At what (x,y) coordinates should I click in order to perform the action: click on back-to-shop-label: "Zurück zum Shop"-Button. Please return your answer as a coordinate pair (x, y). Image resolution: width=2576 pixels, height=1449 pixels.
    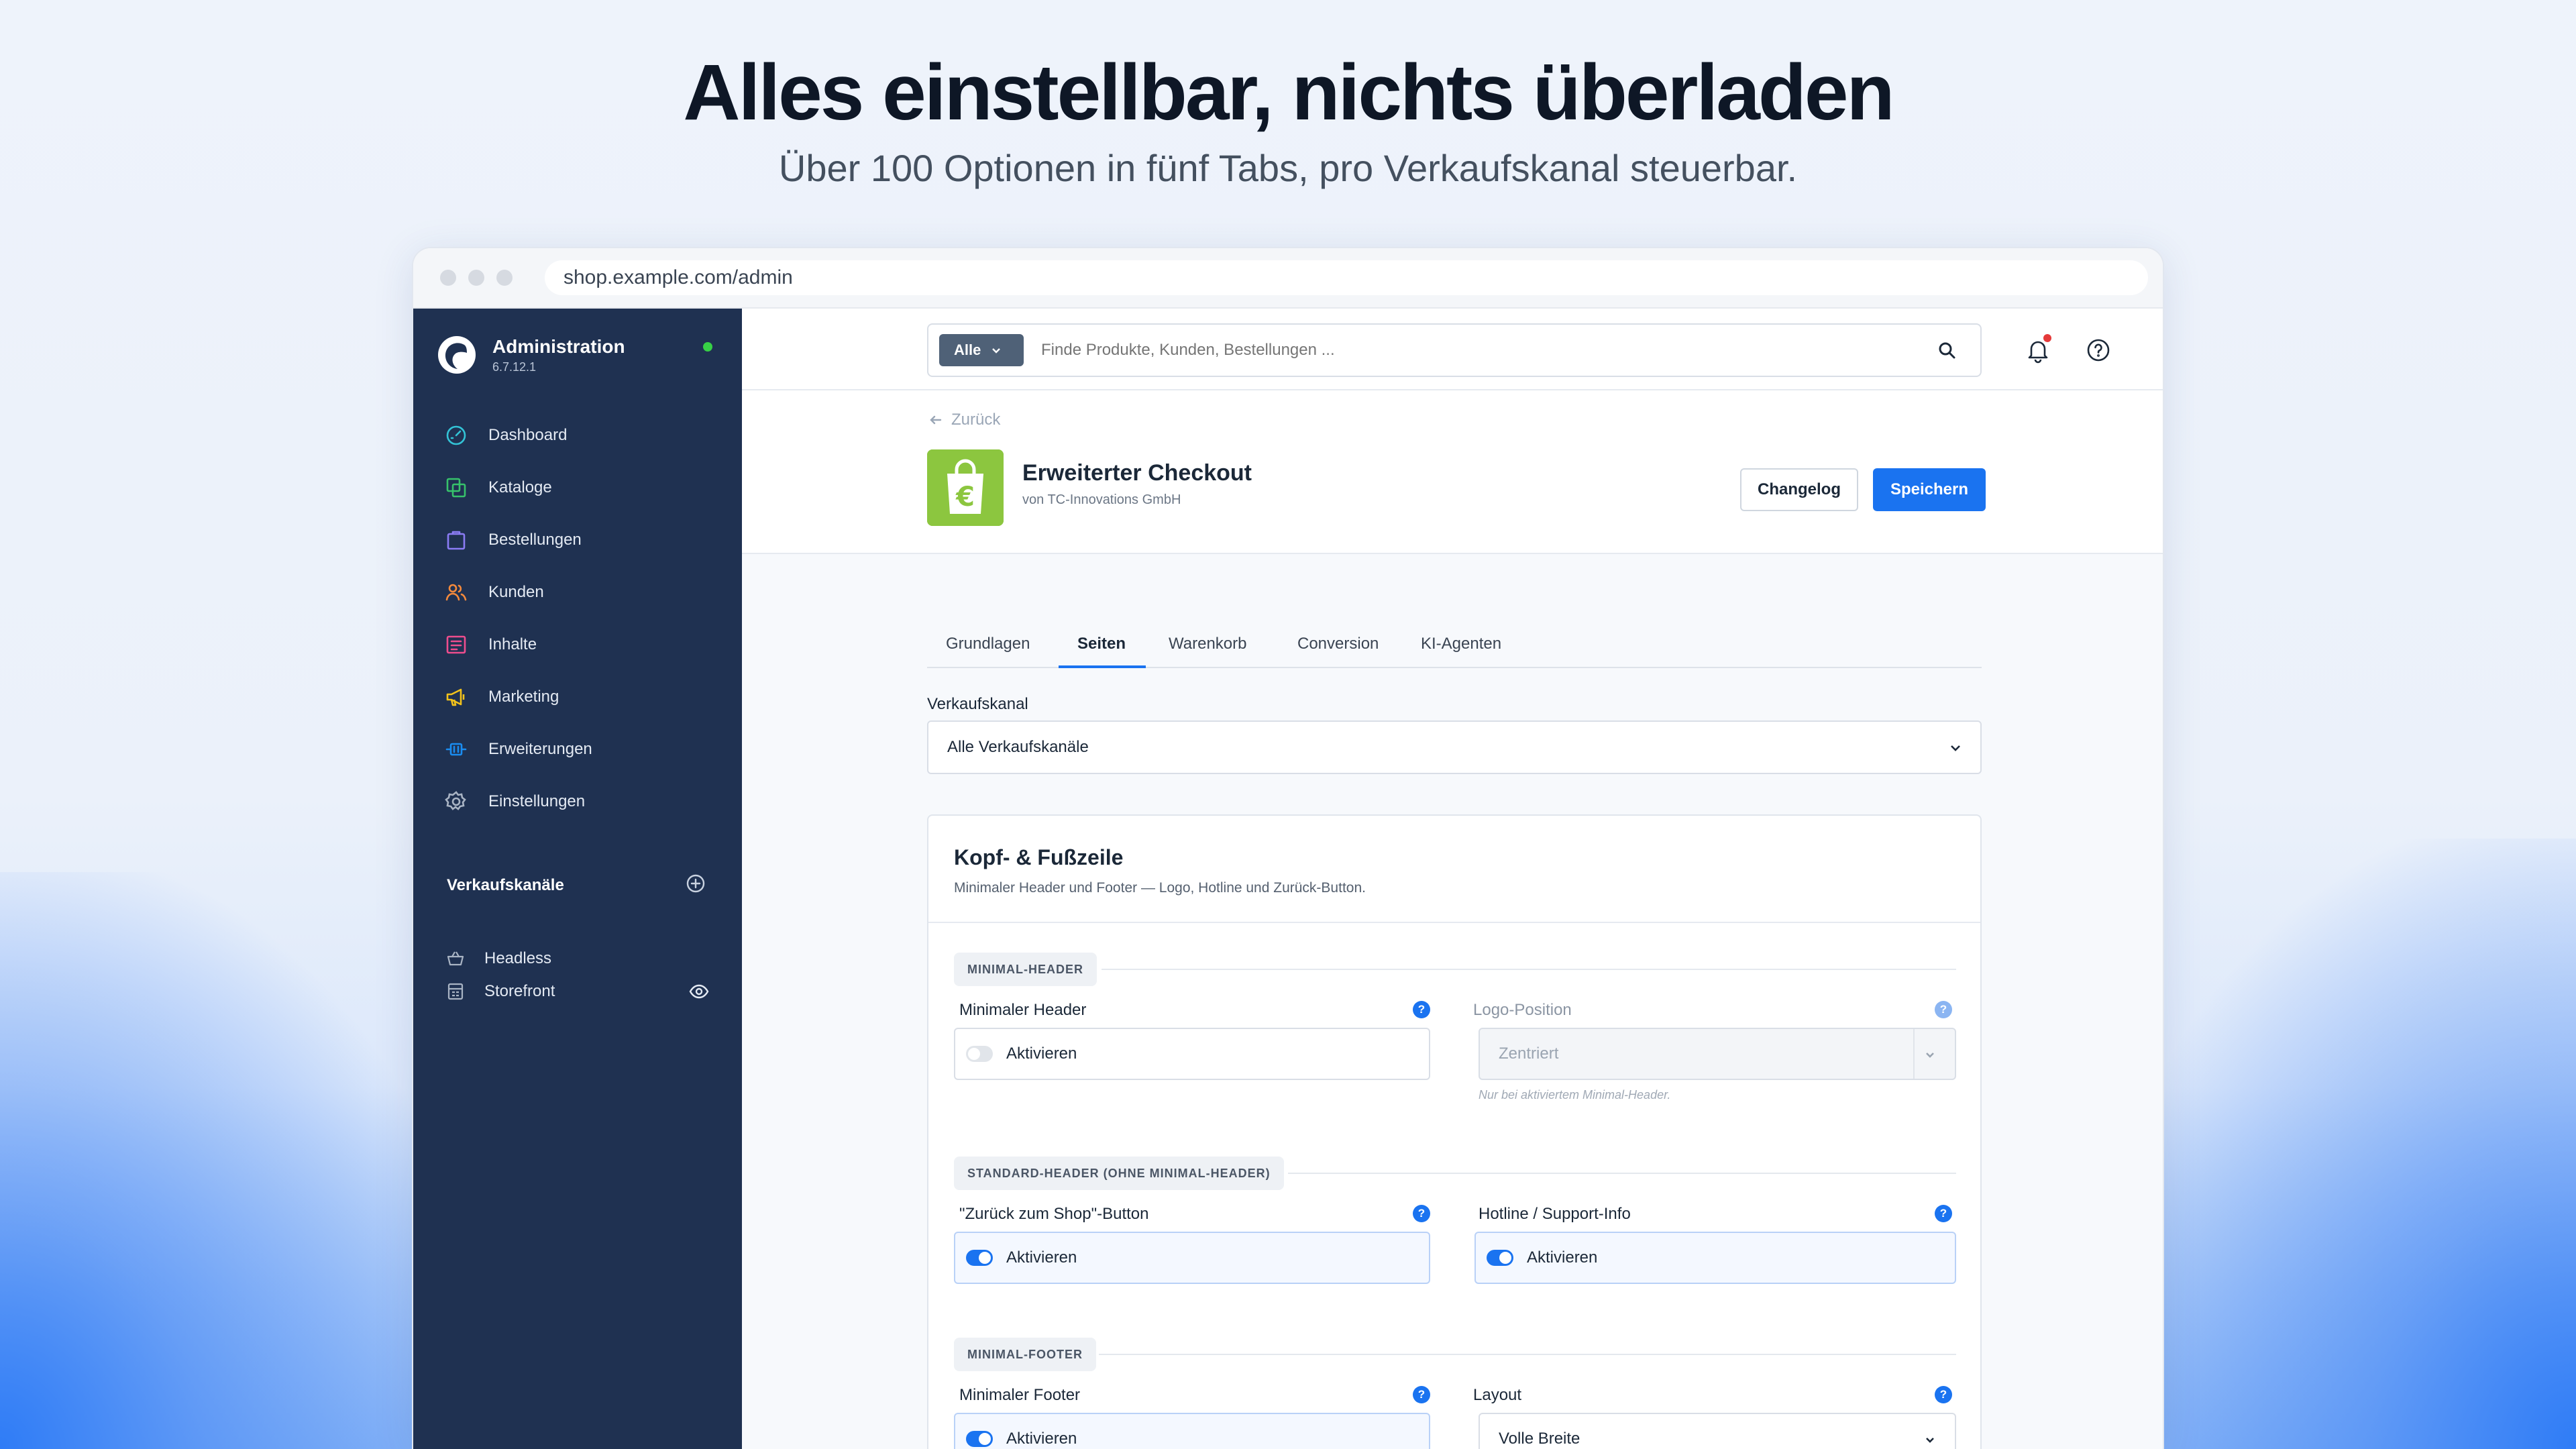
    Looking at the image, I should click on (1054, 1214).